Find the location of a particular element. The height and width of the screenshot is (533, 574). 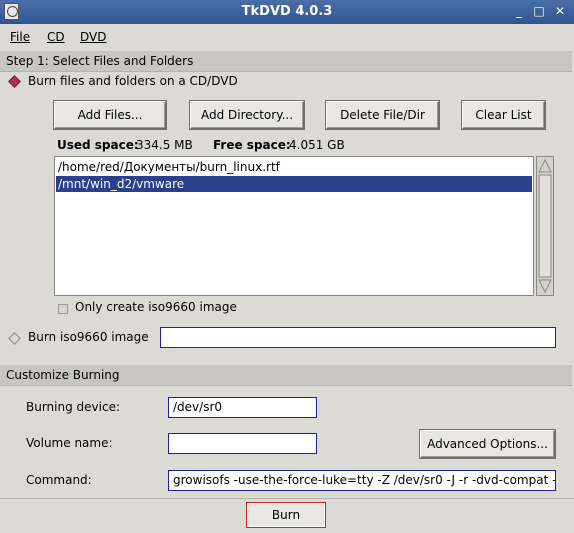

radio-burn-files-label: Burn files and folders on a CD/DVD is located at coordinates (133, 81).